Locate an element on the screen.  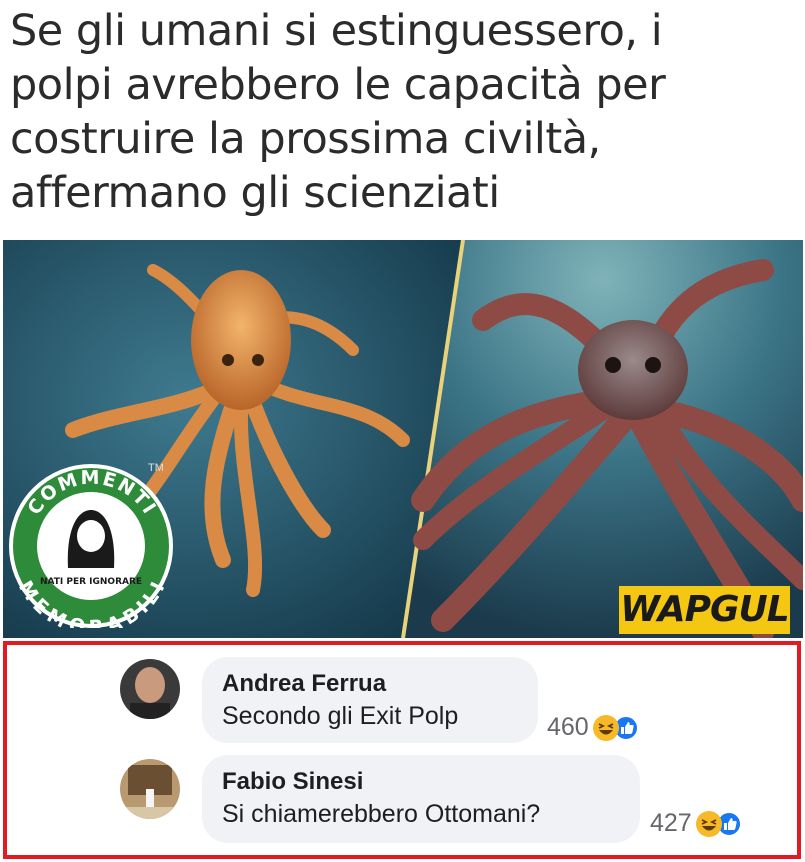
trademark-mark: TM is located at coordinates (156, 468).